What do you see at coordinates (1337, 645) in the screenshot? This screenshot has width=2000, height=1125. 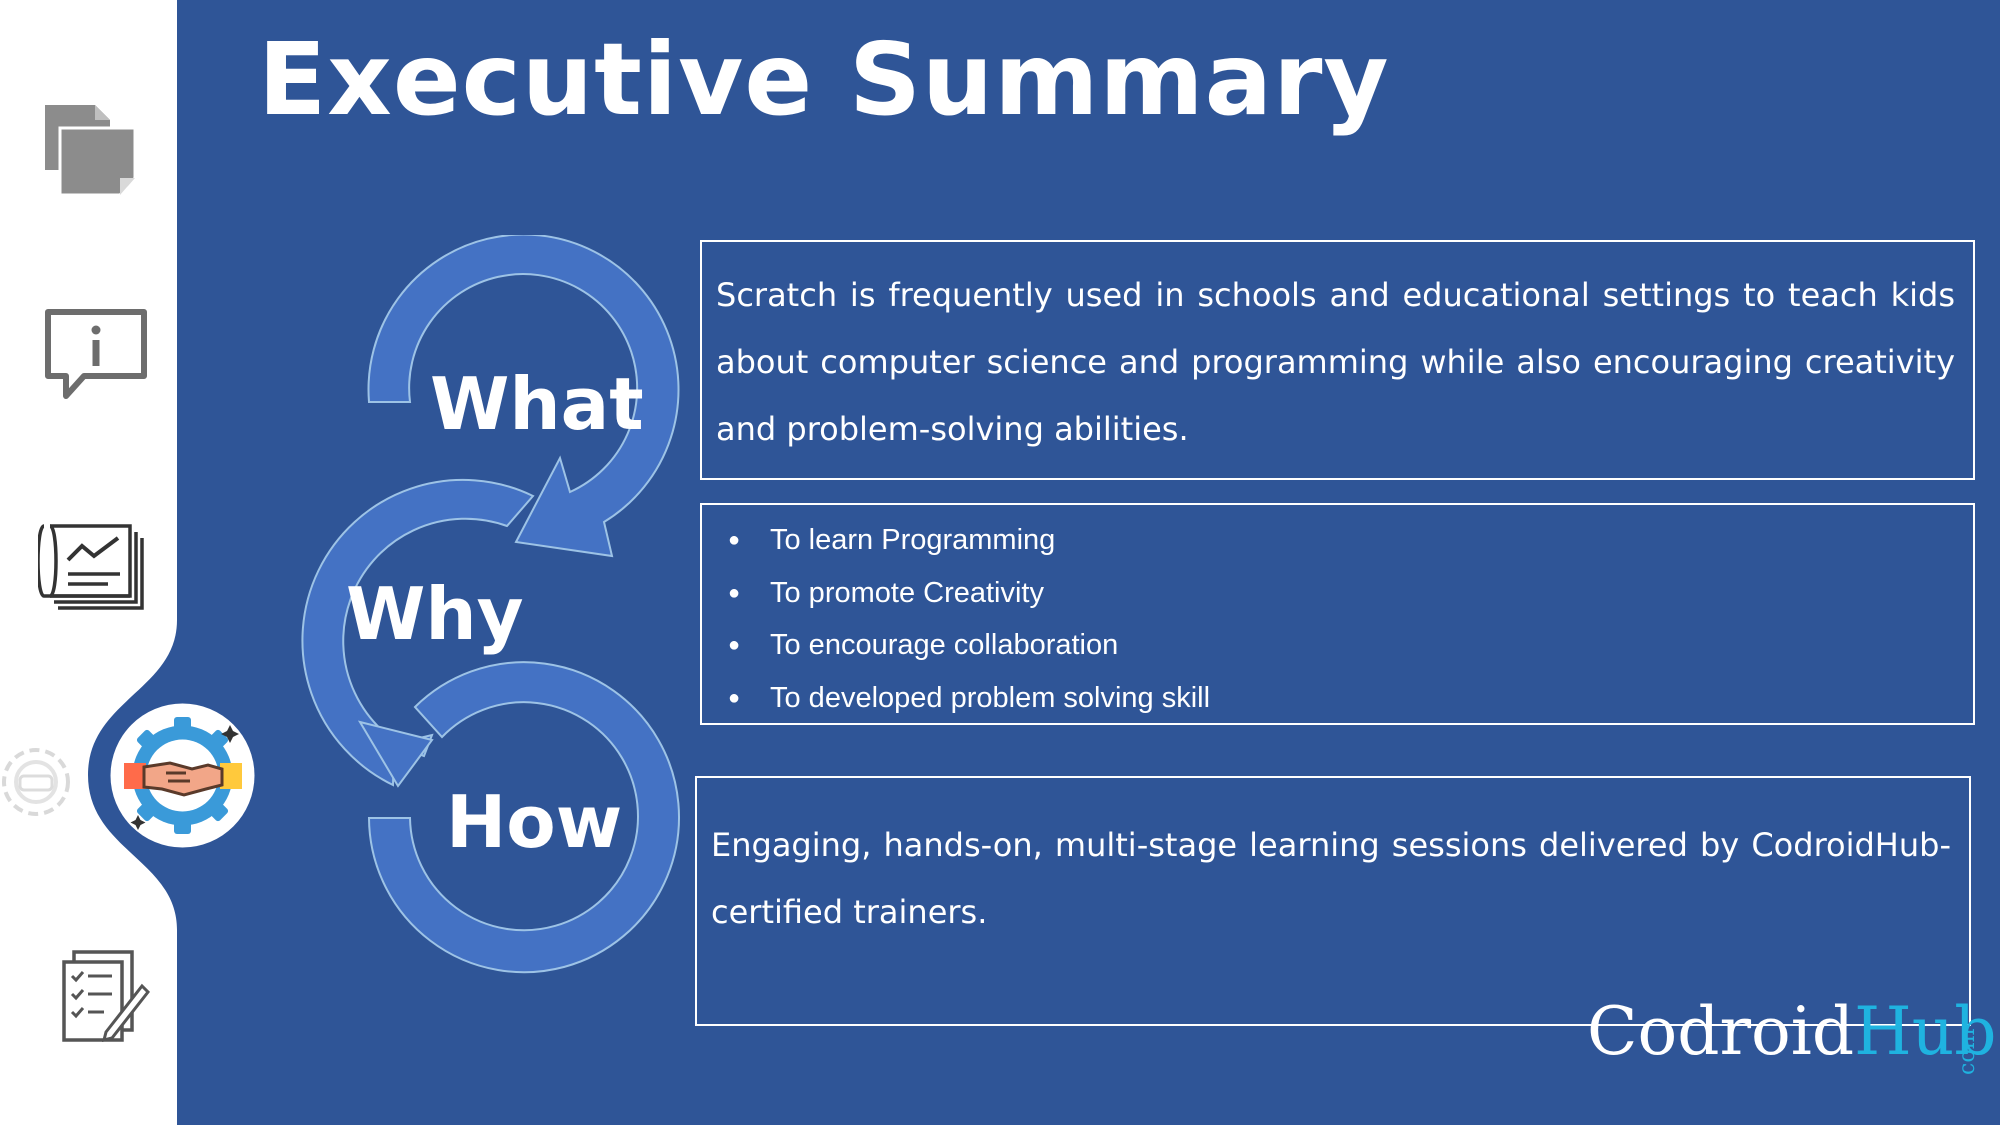 I see `why-bullet-item: To encourage collaboration` at bounding box center [1337, 645].